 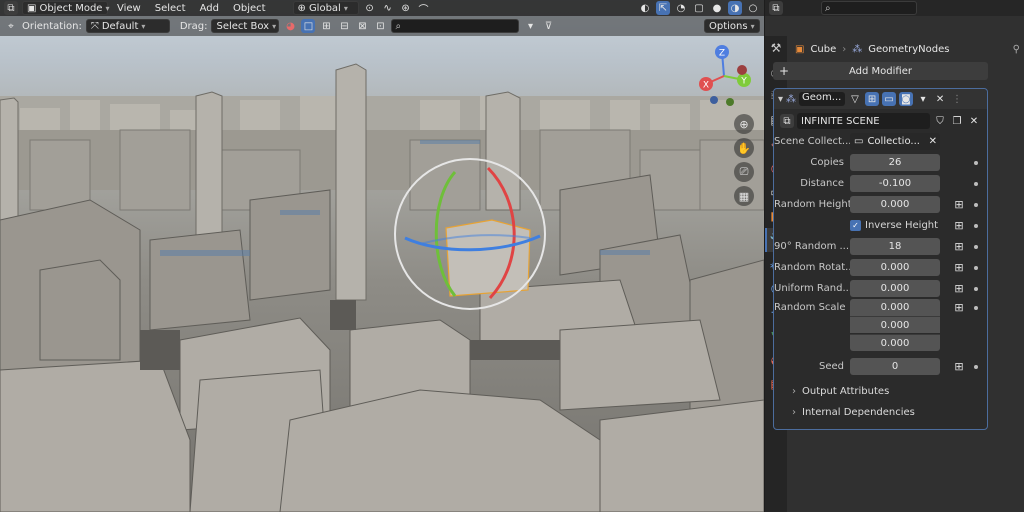 I want to click on navigation-gizmo: Z X Y, so click(x=724, y=74).